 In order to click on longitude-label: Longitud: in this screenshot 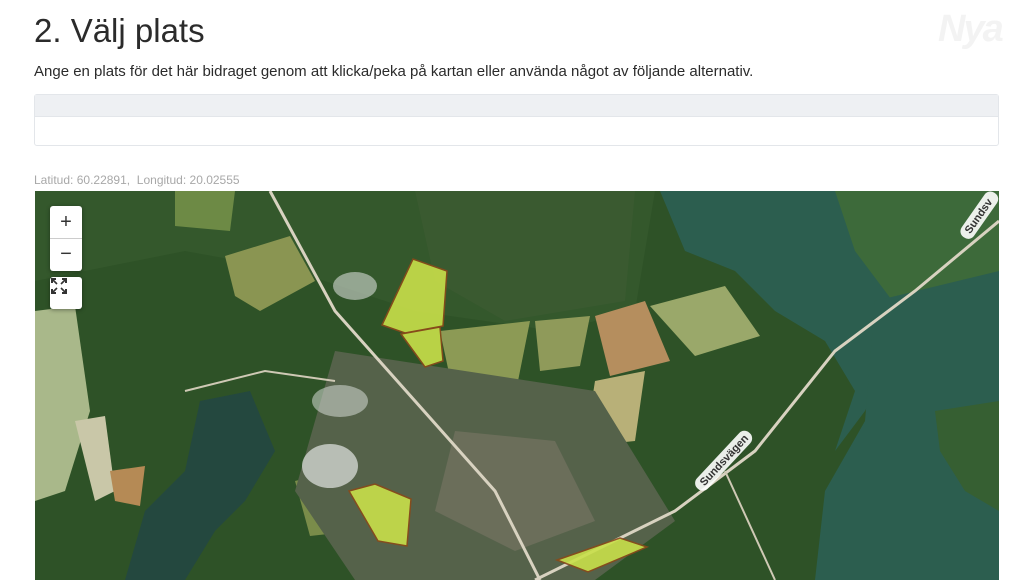, I will do `click(161, 180)`.